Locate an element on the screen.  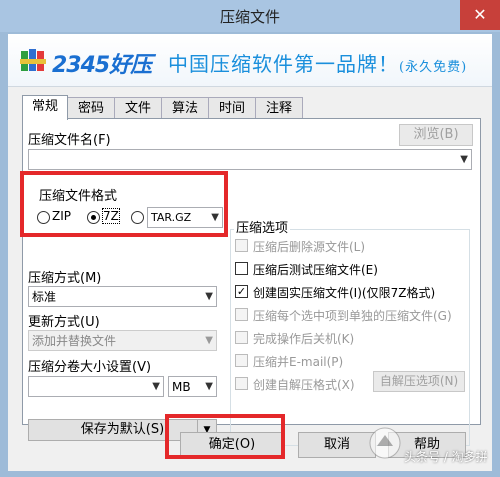
watermark-text: 头条号 / 淘多拼 is located at coordinates (446, 457).